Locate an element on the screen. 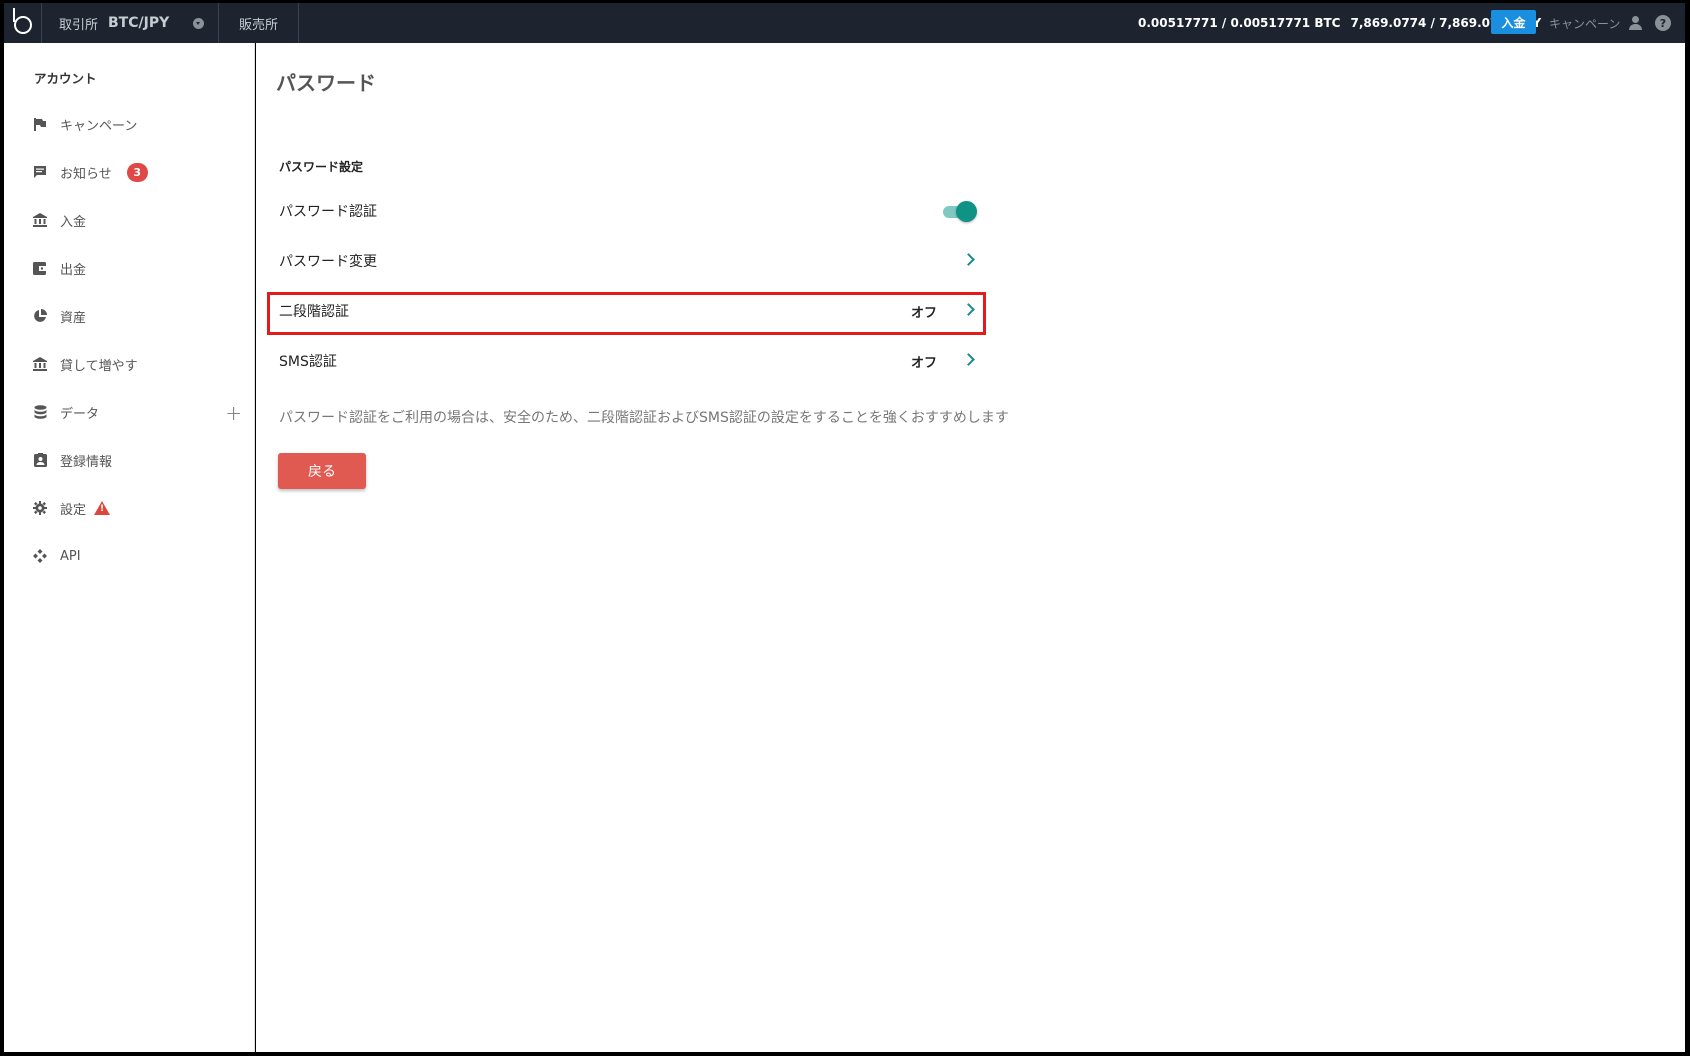 The height and width of the screenshot is (1056, 1690). password-auth-row: パスワード認証 is located at coordinates (629, 211).